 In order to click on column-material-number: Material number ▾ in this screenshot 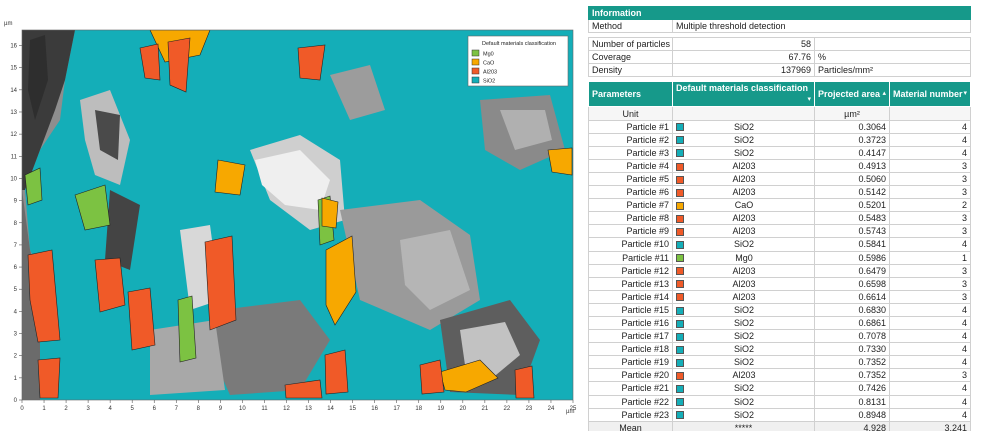, I will do `click(930, 94)`.